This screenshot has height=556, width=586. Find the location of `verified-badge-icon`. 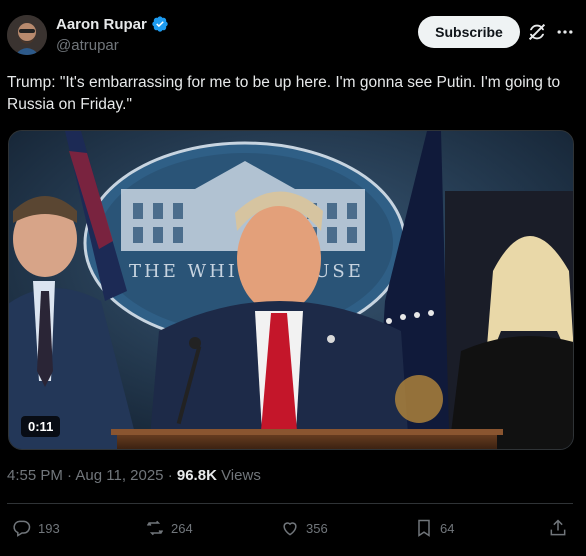

verified-badge-icon is located at coordinates (160, 24).